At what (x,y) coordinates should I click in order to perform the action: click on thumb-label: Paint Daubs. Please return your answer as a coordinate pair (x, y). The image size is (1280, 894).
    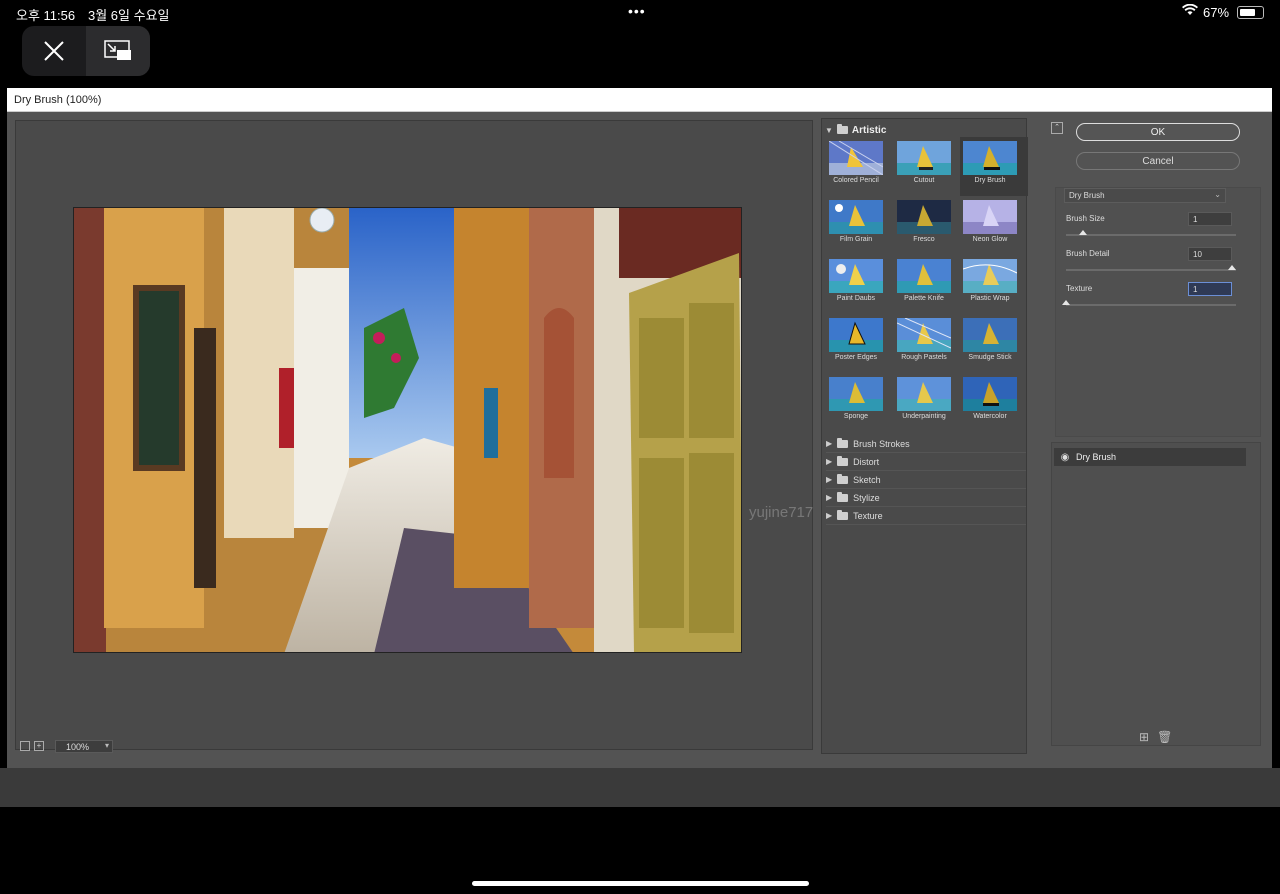
    Looking at the image, I should click on (856, 298).